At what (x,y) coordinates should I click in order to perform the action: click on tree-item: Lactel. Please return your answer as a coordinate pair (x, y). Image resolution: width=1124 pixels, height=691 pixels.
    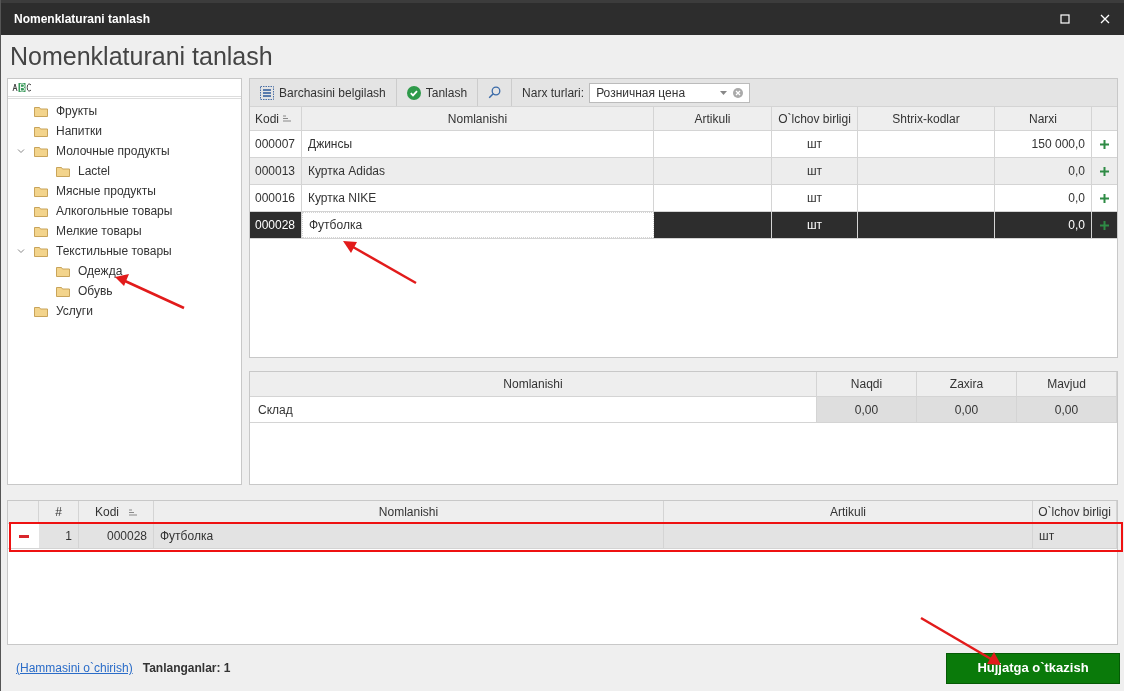
    Looking at the image, I should click on (94, 171).